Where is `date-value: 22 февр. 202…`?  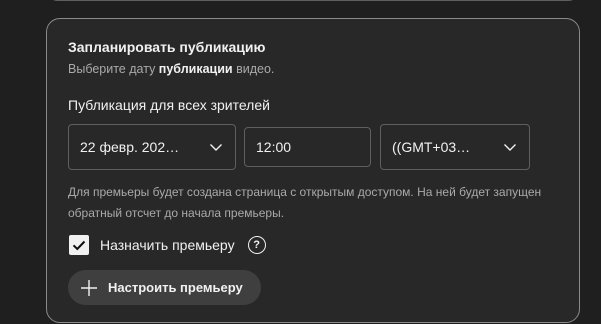
date-value: 22 февр. 202… is located at coordinates (130, 147).